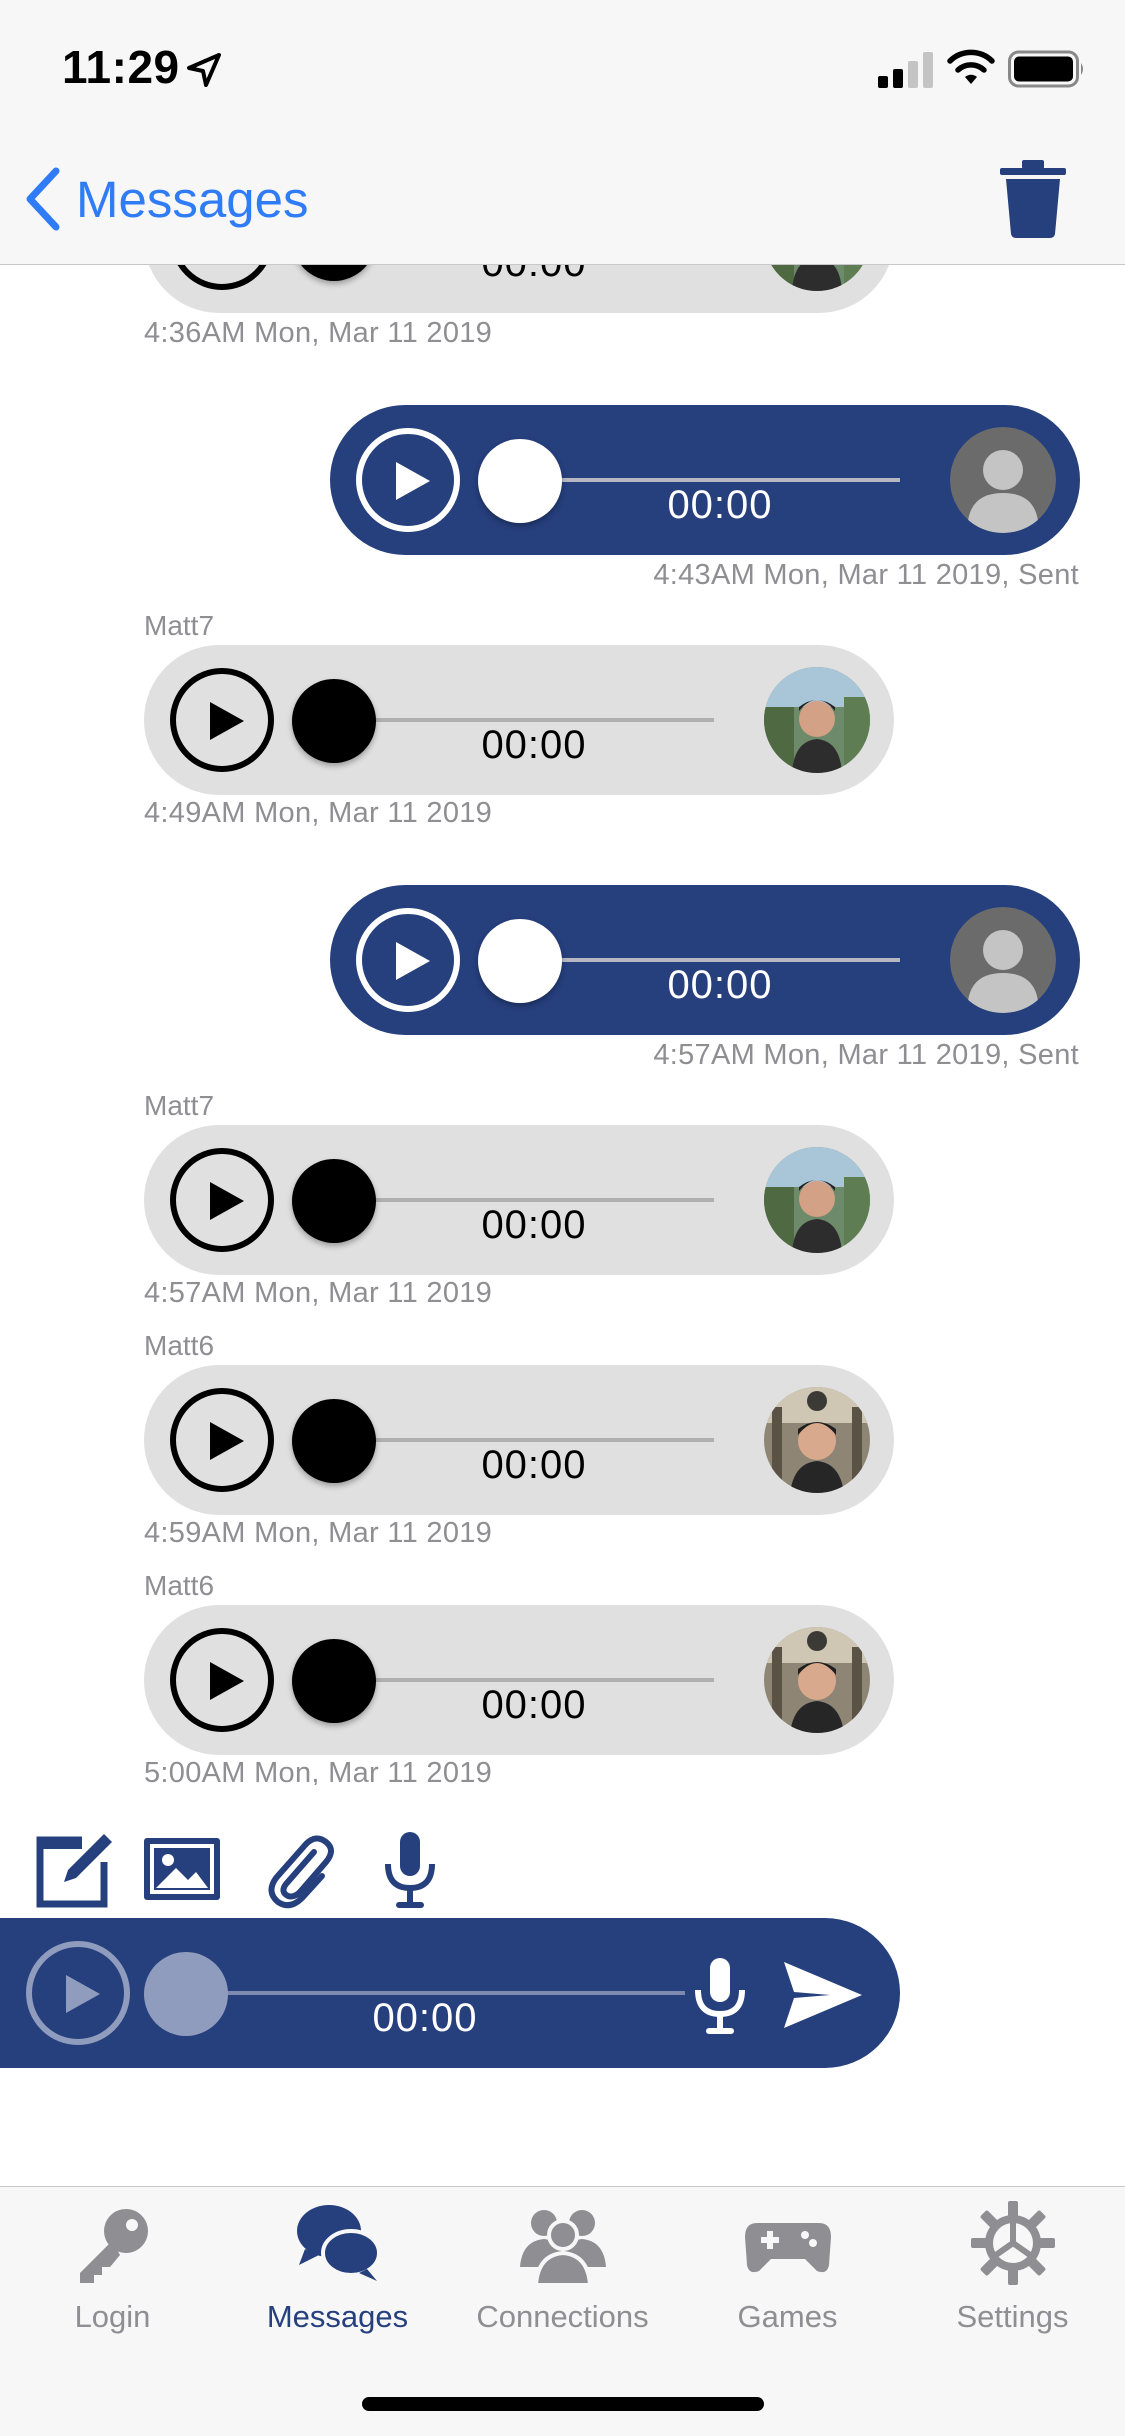 This screenshot has width=1125, height=2436. What do you see at coordinates (823, 1995) in the screenshot?
I see `send-icon` at bounding box center [823, 1995].